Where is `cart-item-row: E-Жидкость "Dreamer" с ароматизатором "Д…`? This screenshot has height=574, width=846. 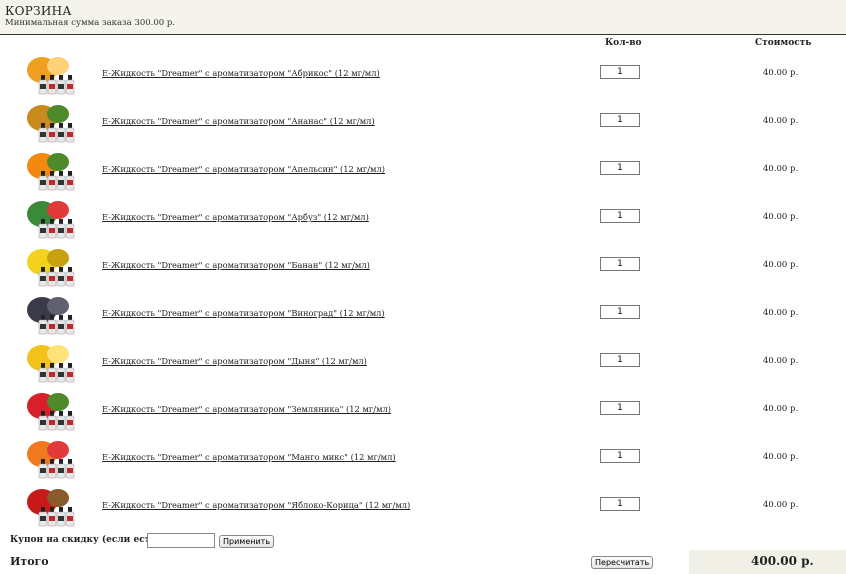 cart-item-row: E-Жидкость "Dreamer" с ароматизатором "Д… is located at coordinates (423, 361).